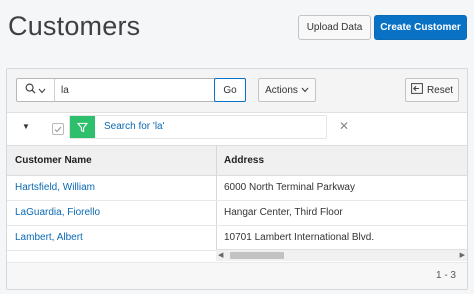  I want to click on create-customer-button: Create Customer, so click(420, 27).